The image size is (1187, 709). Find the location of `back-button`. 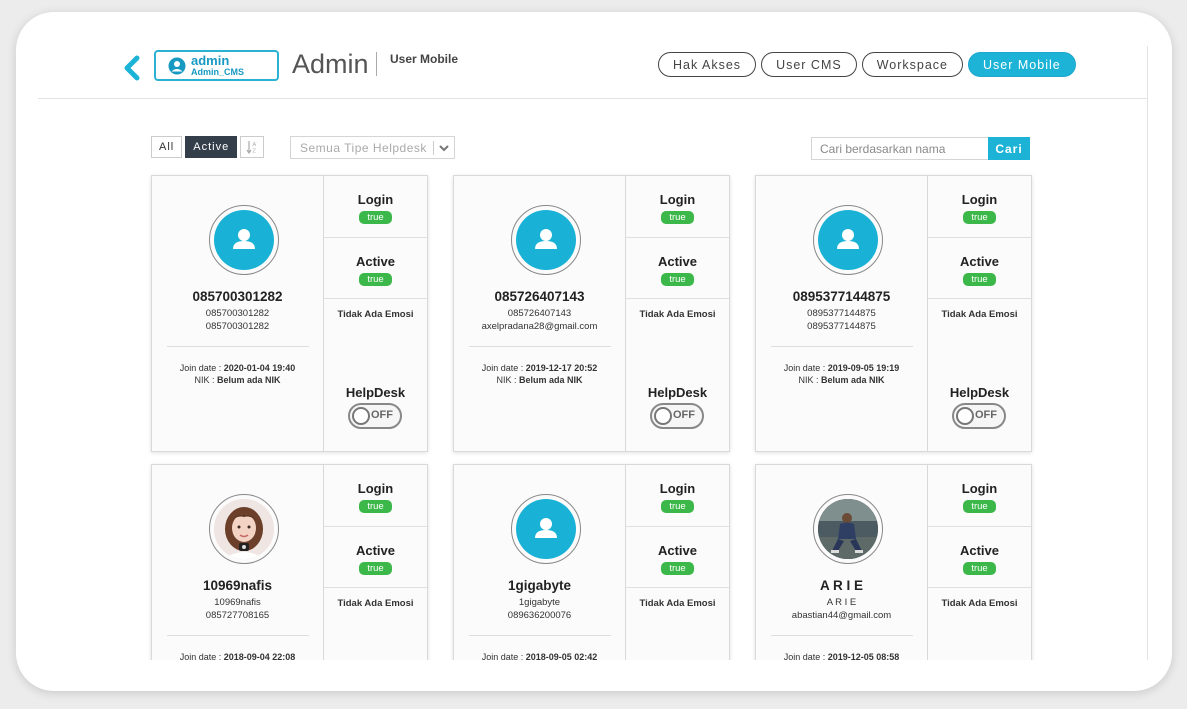

back-button is located at coordinates (132, 68).